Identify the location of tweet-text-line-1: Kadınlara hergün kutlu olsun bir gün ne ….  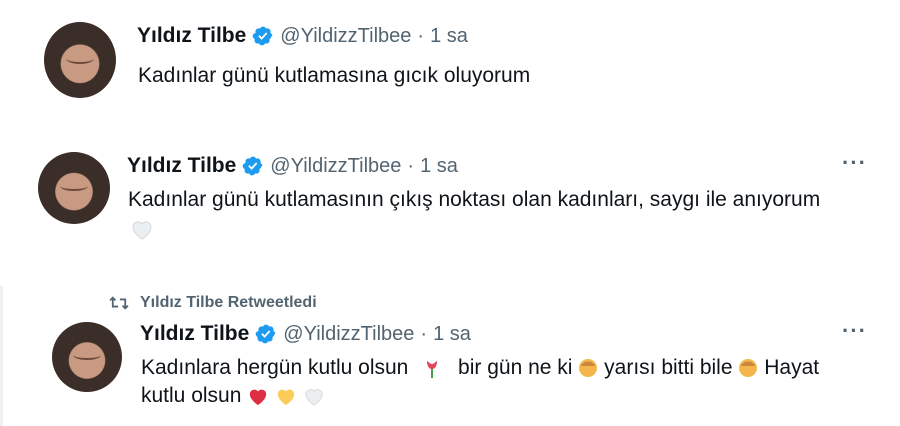
(480, 368).